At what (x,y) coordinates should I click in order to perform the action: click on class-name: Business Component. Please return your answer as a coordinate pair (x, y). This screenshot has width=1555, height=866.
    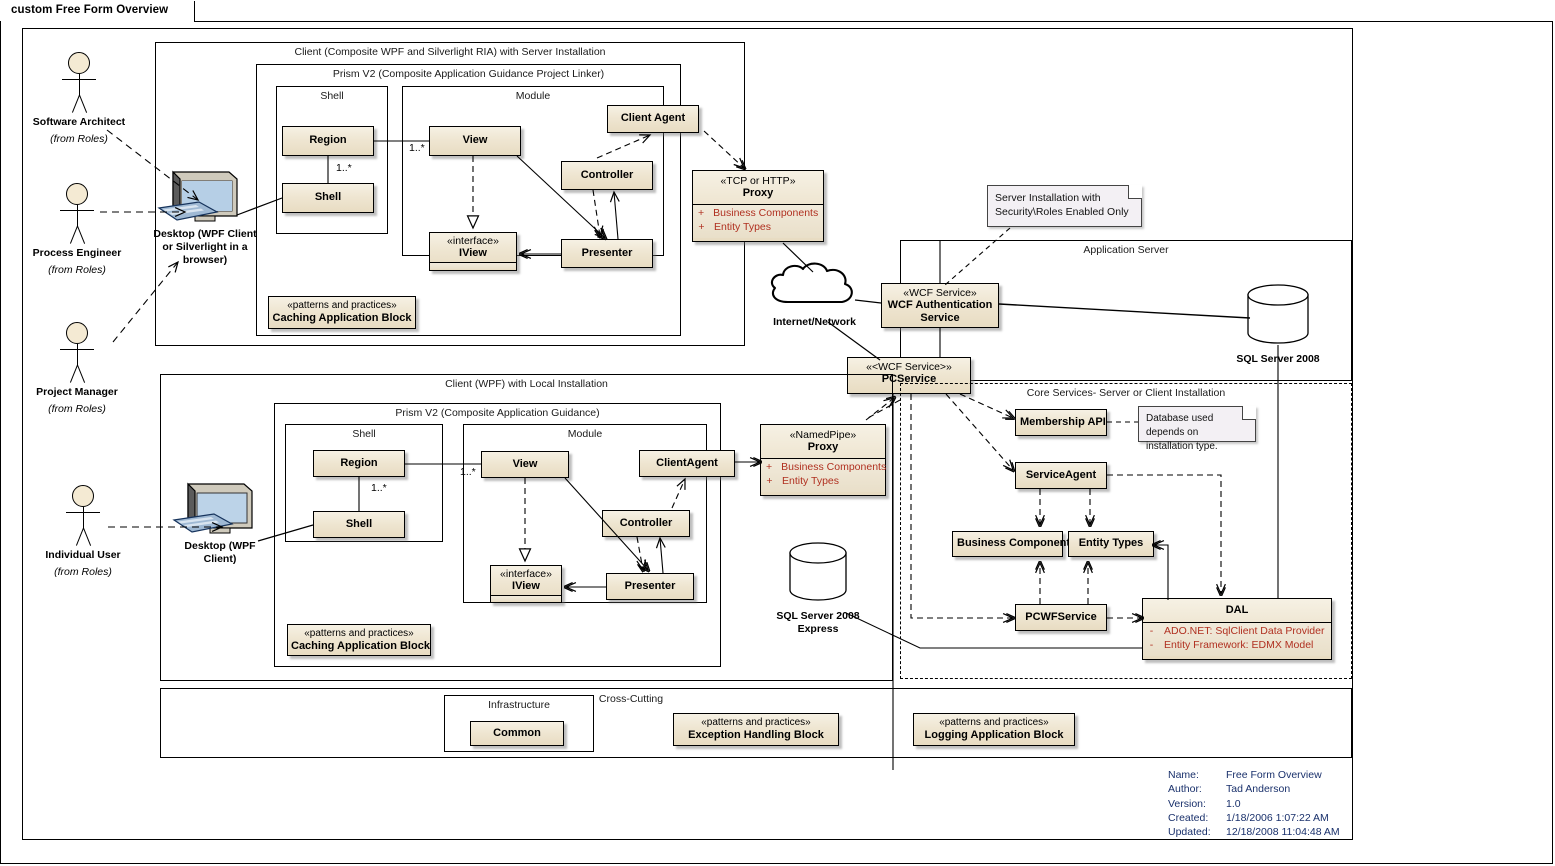
    Looking at the image, I should click on (1014, 543).